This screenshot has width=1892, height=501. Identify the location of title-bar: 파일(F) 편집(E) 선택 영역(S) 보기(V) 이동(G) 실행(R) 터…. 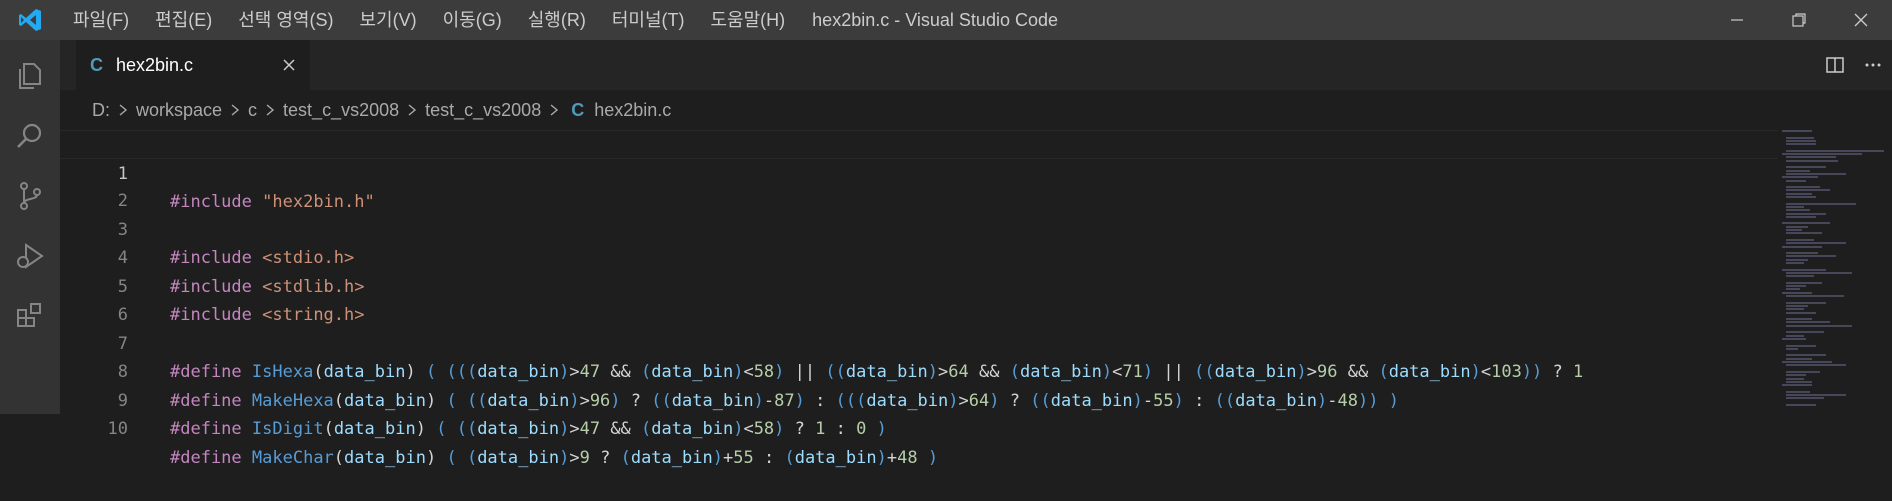
(946, 20).